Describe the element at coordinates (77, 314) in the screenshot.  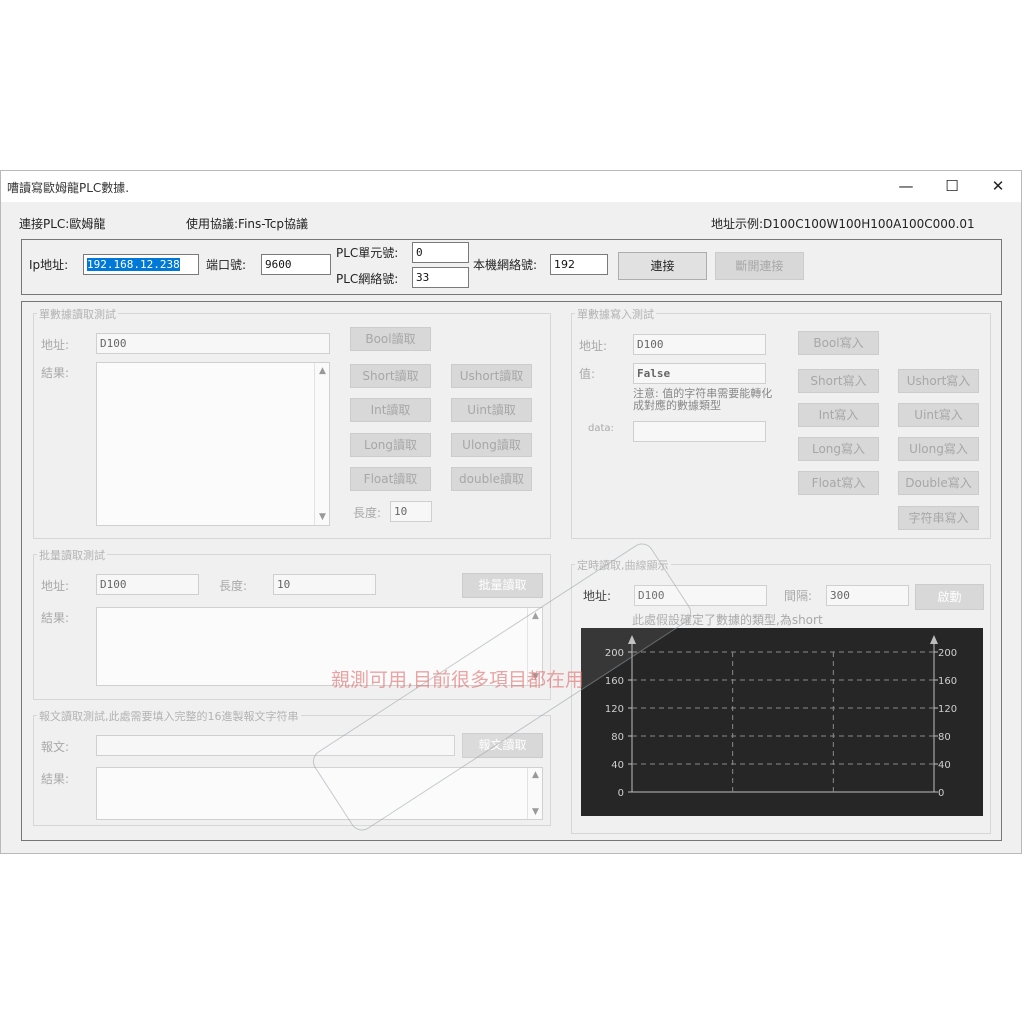
I see `single-read-title: 單數據讀取測試` at that location.